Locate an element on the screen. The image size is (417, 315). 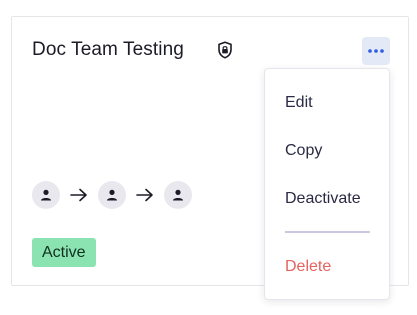
more-options-button is located at coordinates (376, 51).